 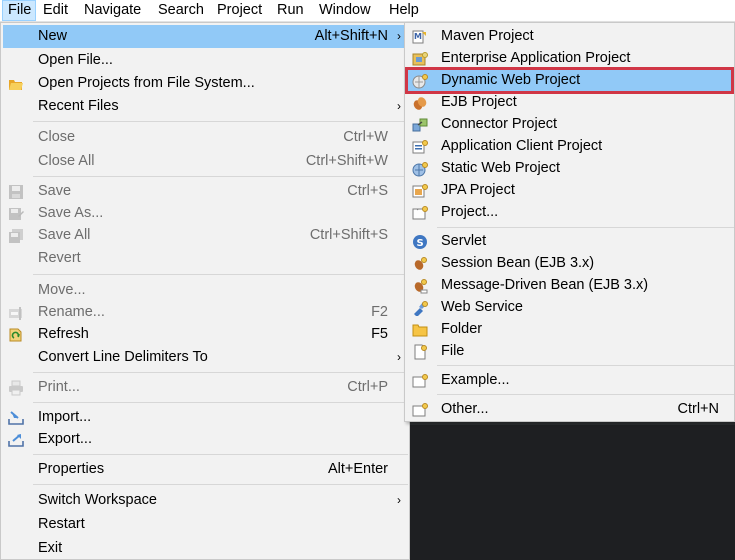 I want to click on maven-project-icon: M, so click(x=420, y=37).